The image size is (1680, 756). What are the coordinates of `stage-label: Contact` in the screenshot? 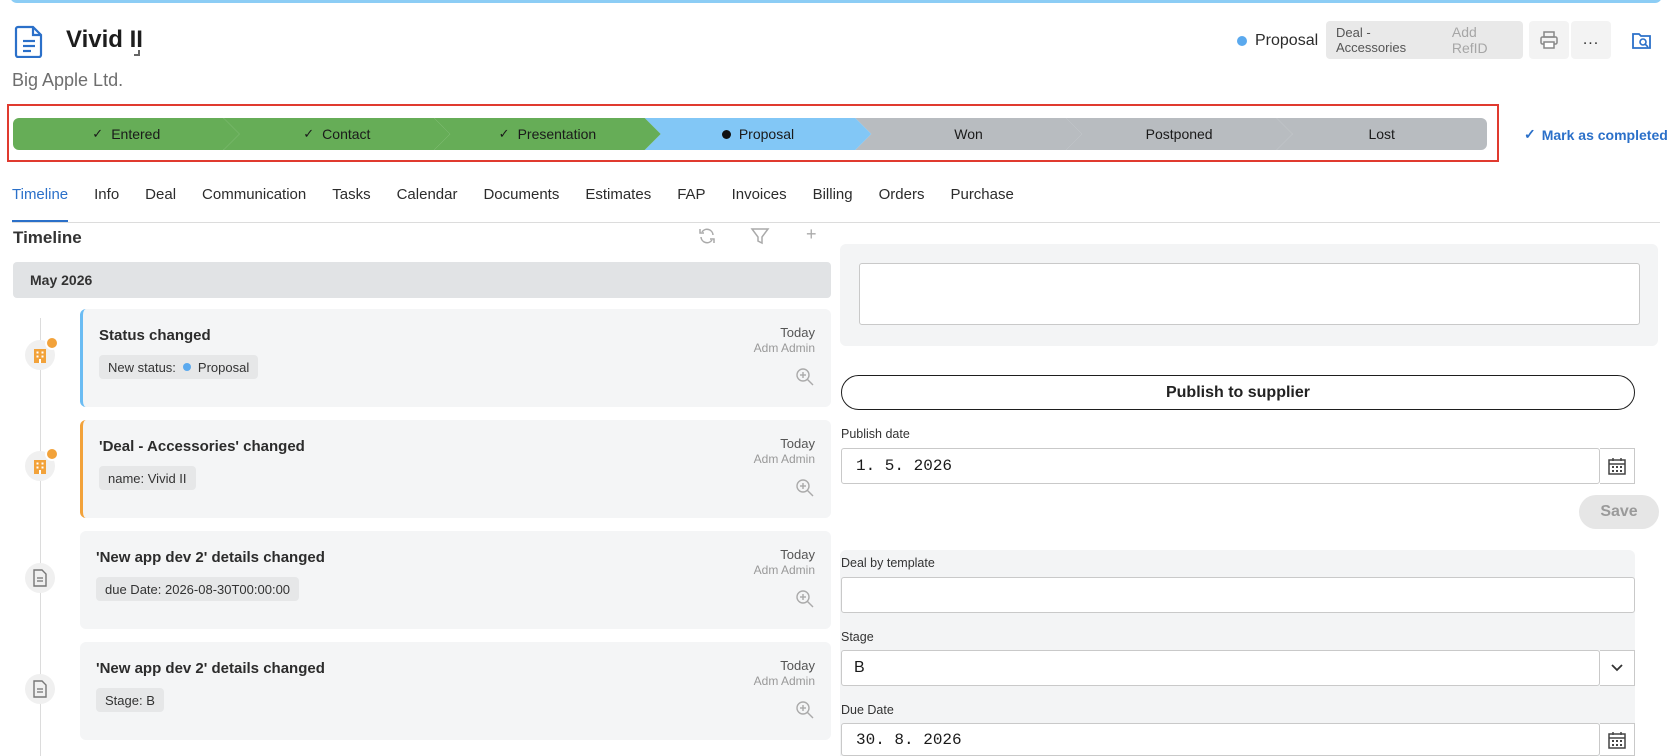 It's located at (346, 134).